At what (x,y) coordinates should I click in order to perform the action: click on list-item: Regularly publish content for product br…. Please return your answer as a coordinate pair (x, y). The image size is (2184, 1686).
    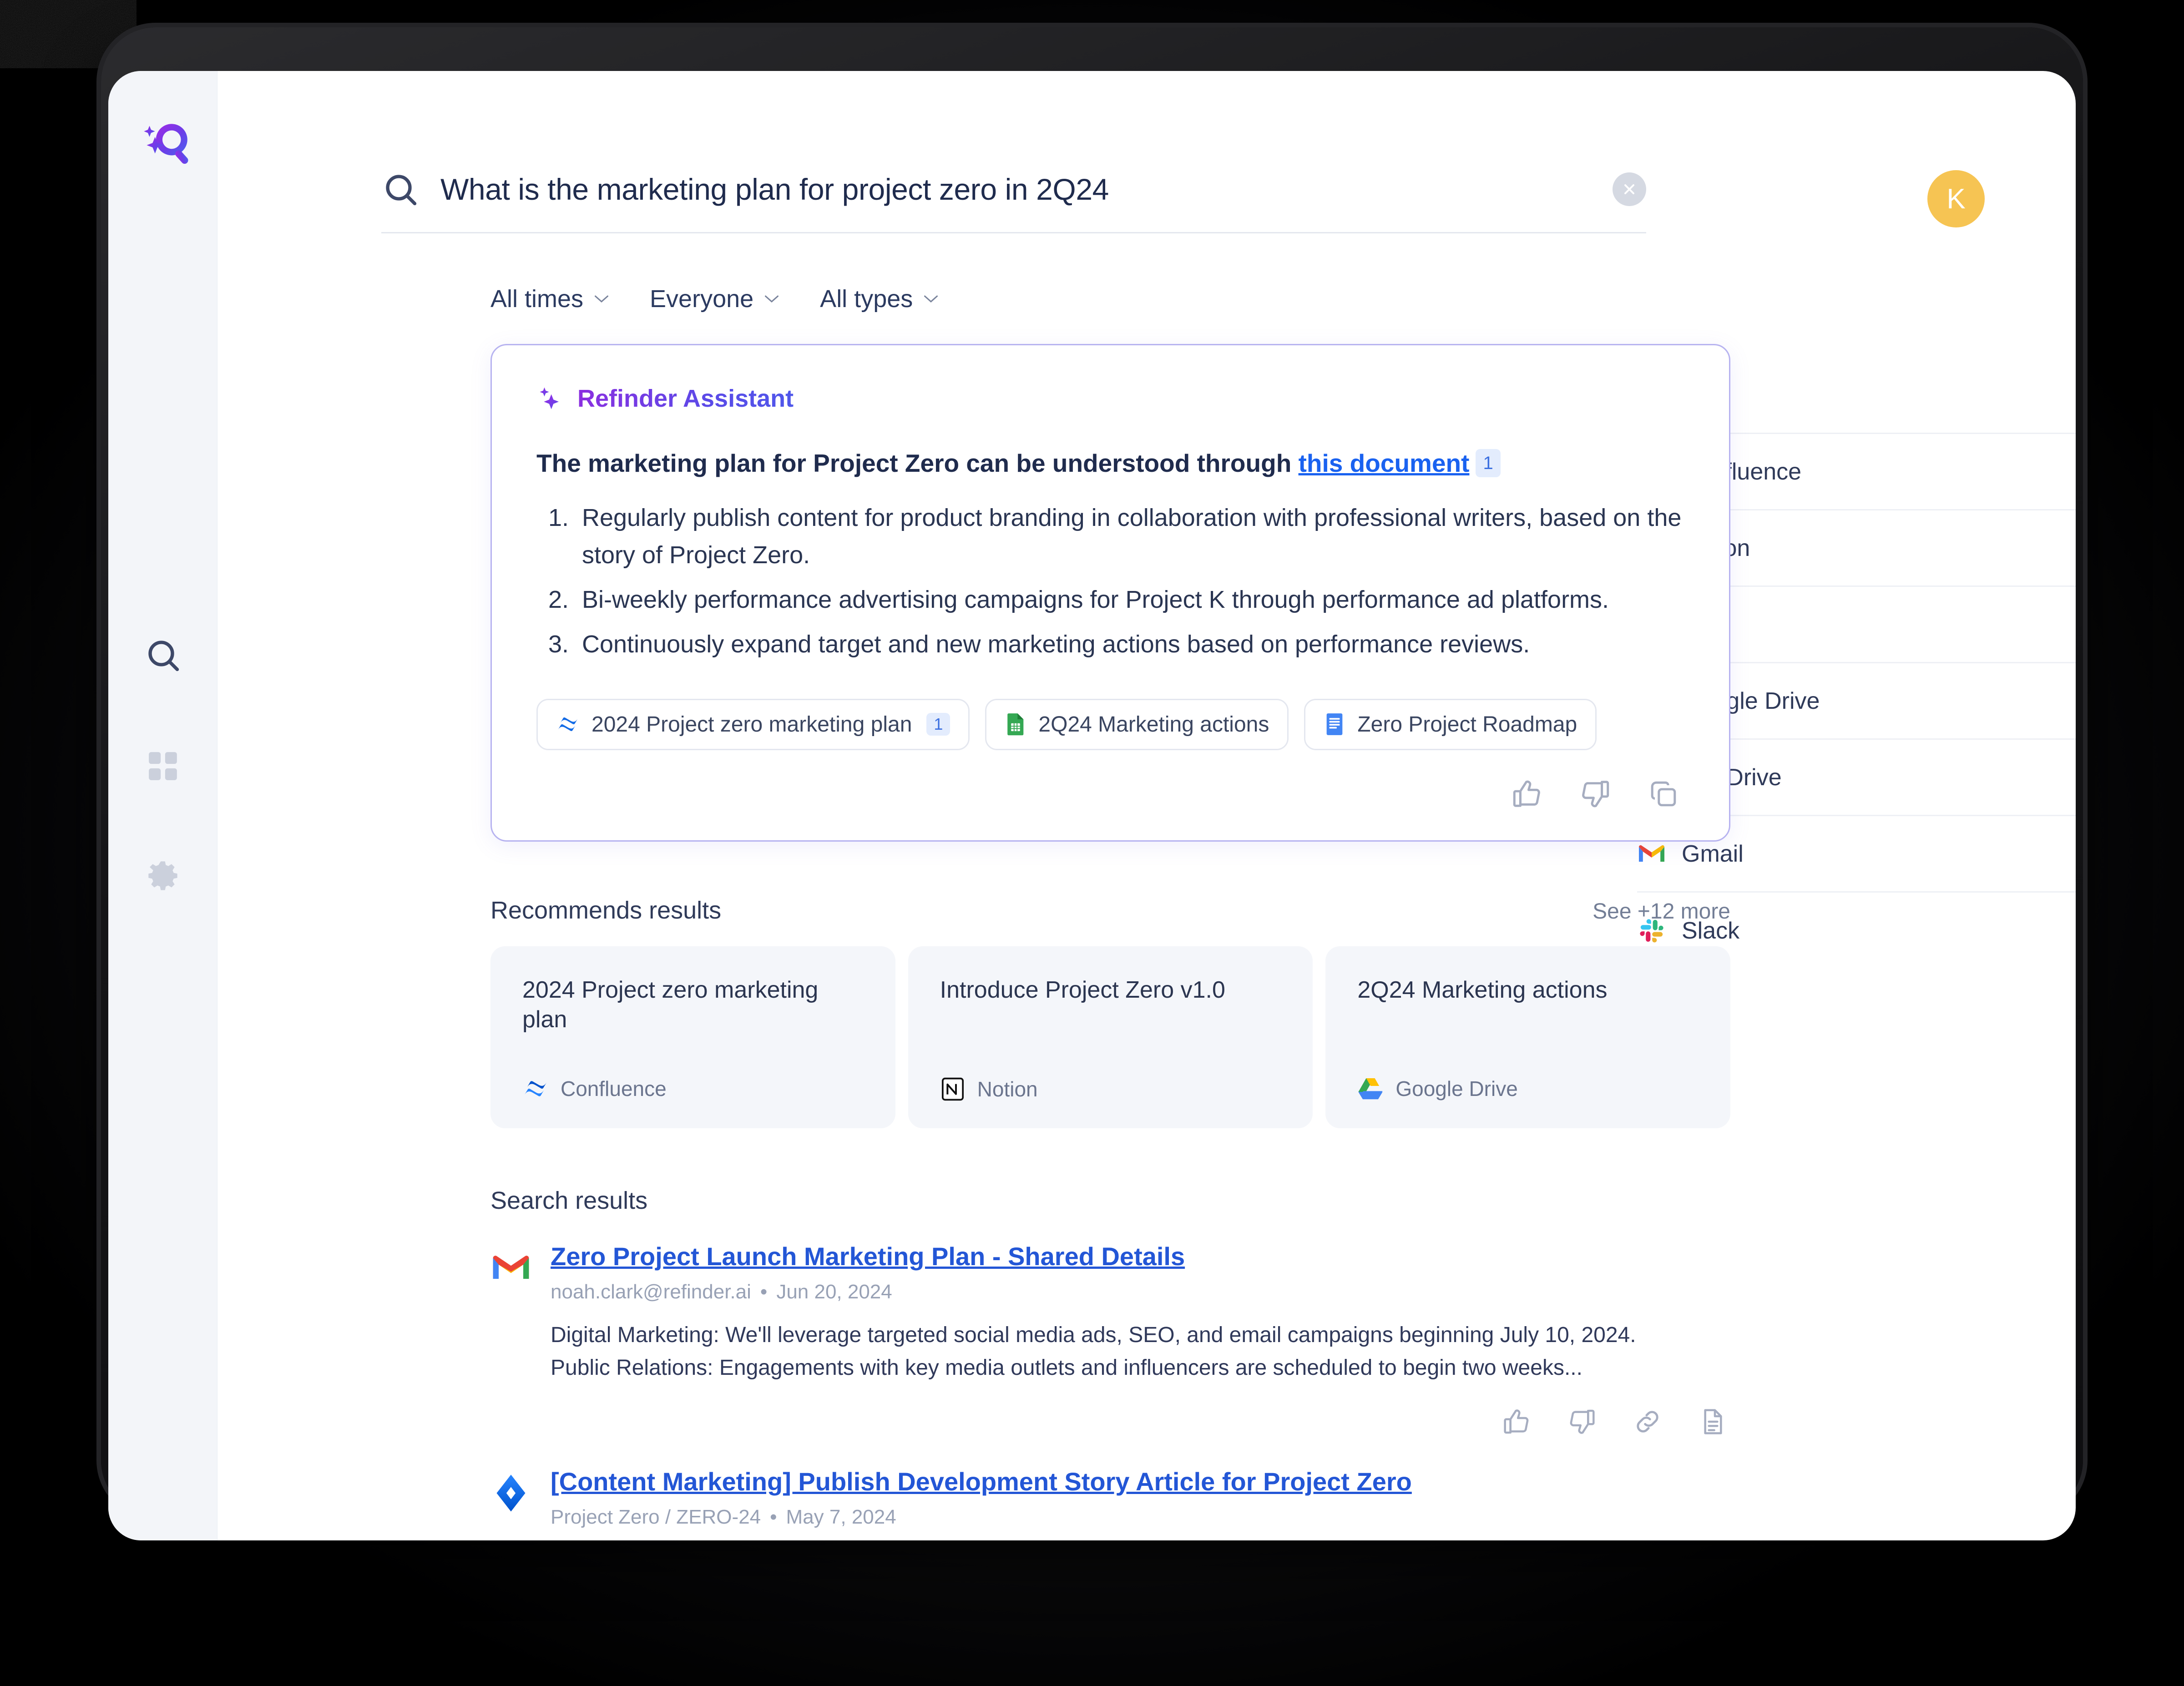
    Looking at the image, I should click on (1130, 536).